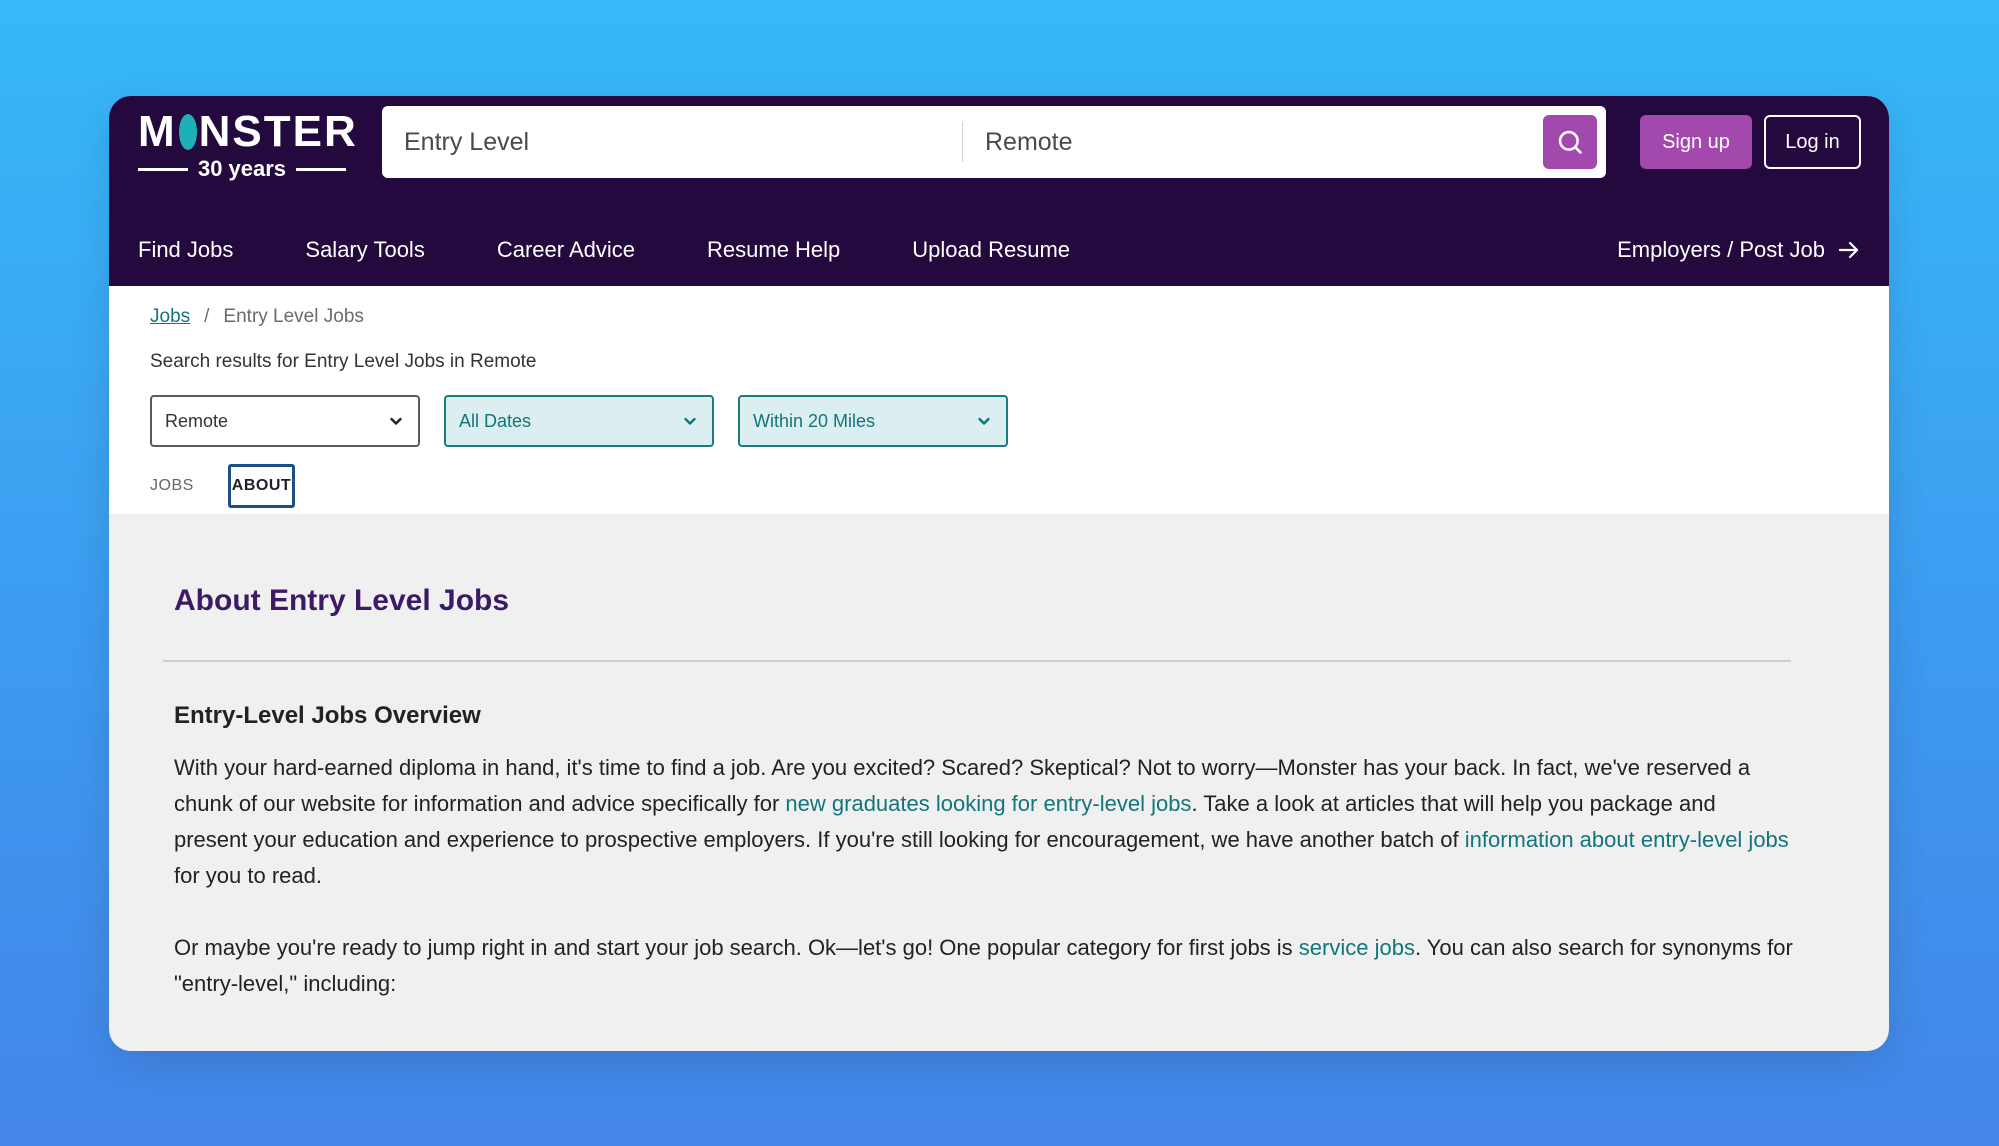 The width and height of the screenshot is (1999, 1146). What do you see at coordinates (1812, 142) in the screenshot?
I see `log-in-button: Log in` at bounding box center [1812, 142].